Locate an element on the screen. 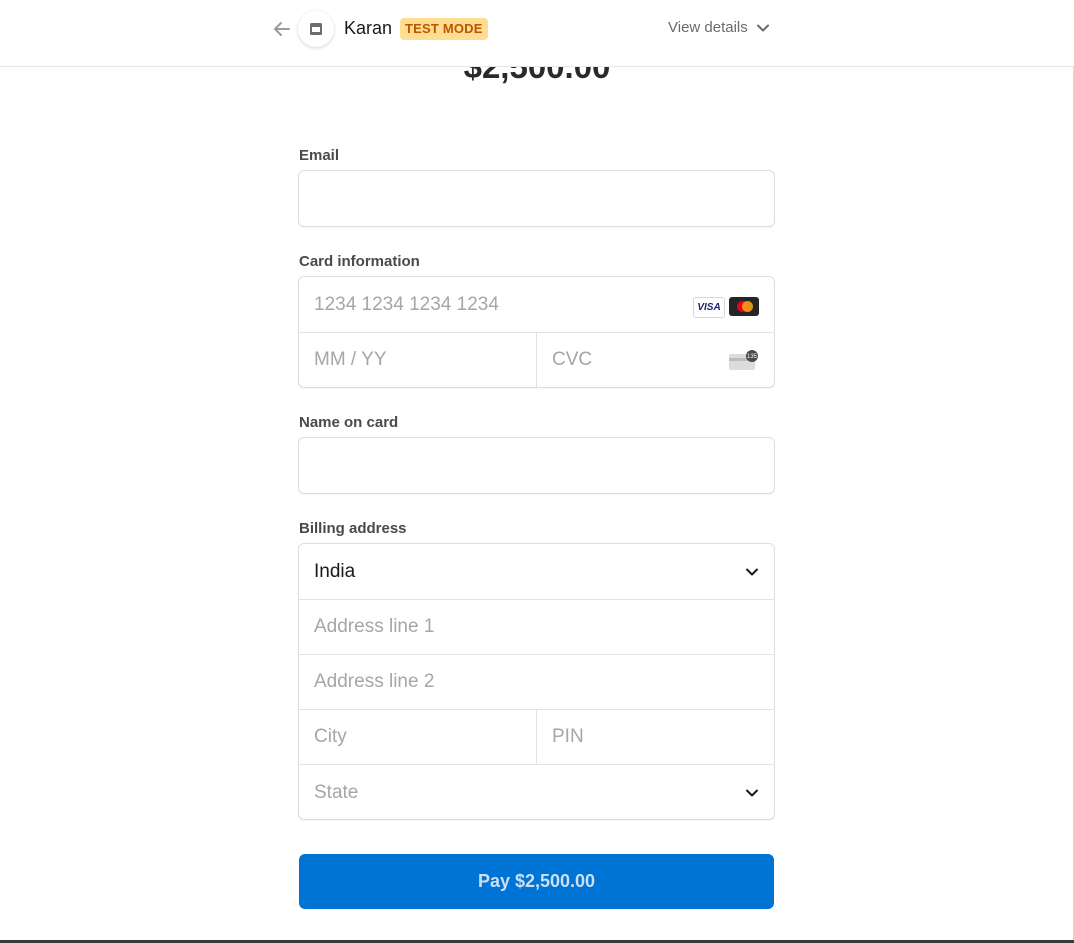 The height and width of the screenshot is (943, 1074). card-expiry-input is located at coordinates (417, 360).